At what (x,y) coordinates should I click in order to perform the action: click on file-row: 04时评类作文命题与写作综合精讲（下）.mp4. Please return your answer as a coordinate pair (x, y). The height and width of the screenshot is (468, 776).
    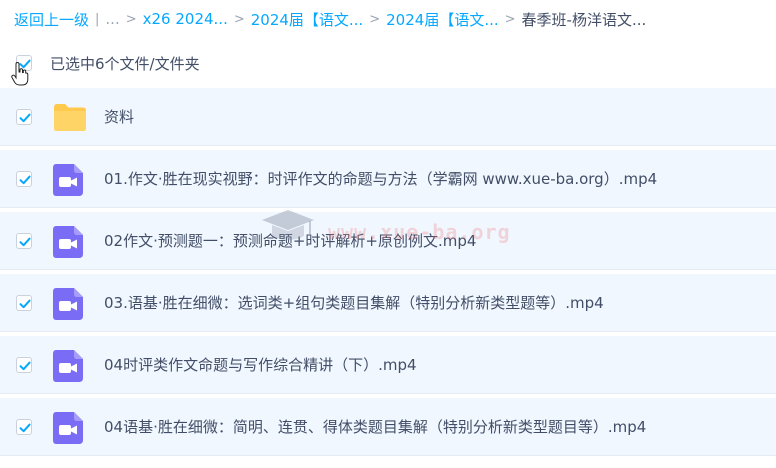
    Looking at the image, I should click on (388, 365).